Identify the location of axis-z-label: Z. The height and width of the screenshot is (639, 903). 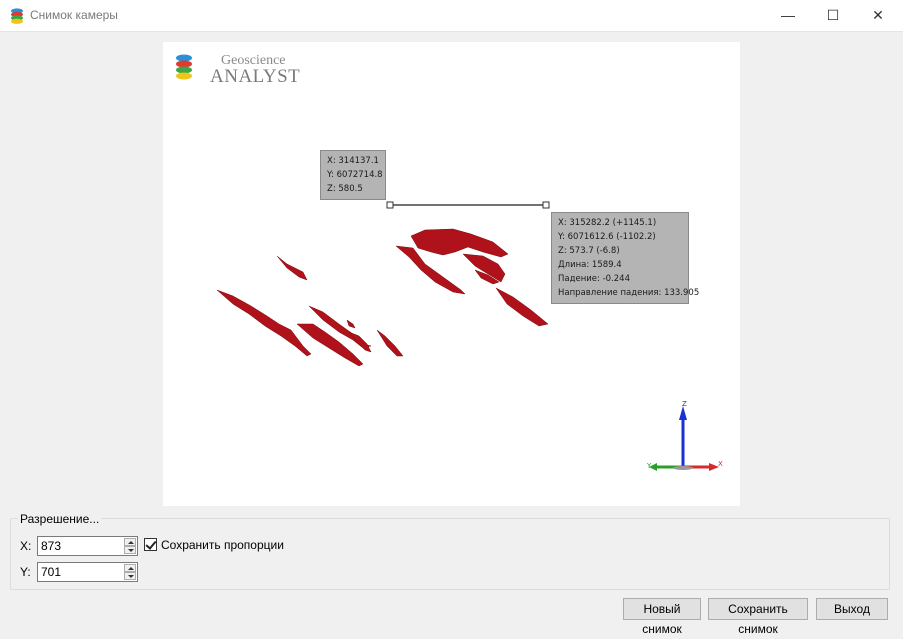
(684, 404).